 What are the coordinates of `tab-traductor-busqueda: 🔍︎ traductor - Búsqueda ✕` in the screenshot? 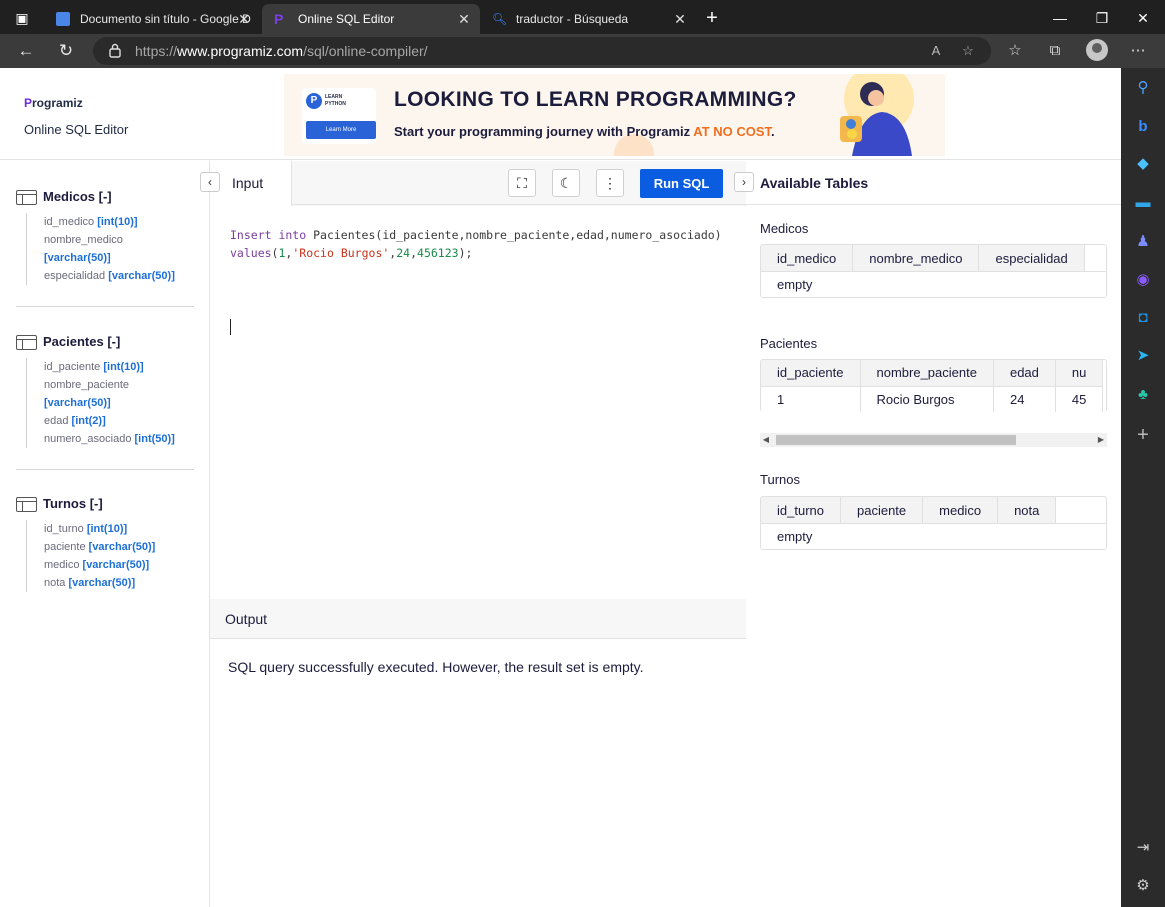 It's located at (588, 19).